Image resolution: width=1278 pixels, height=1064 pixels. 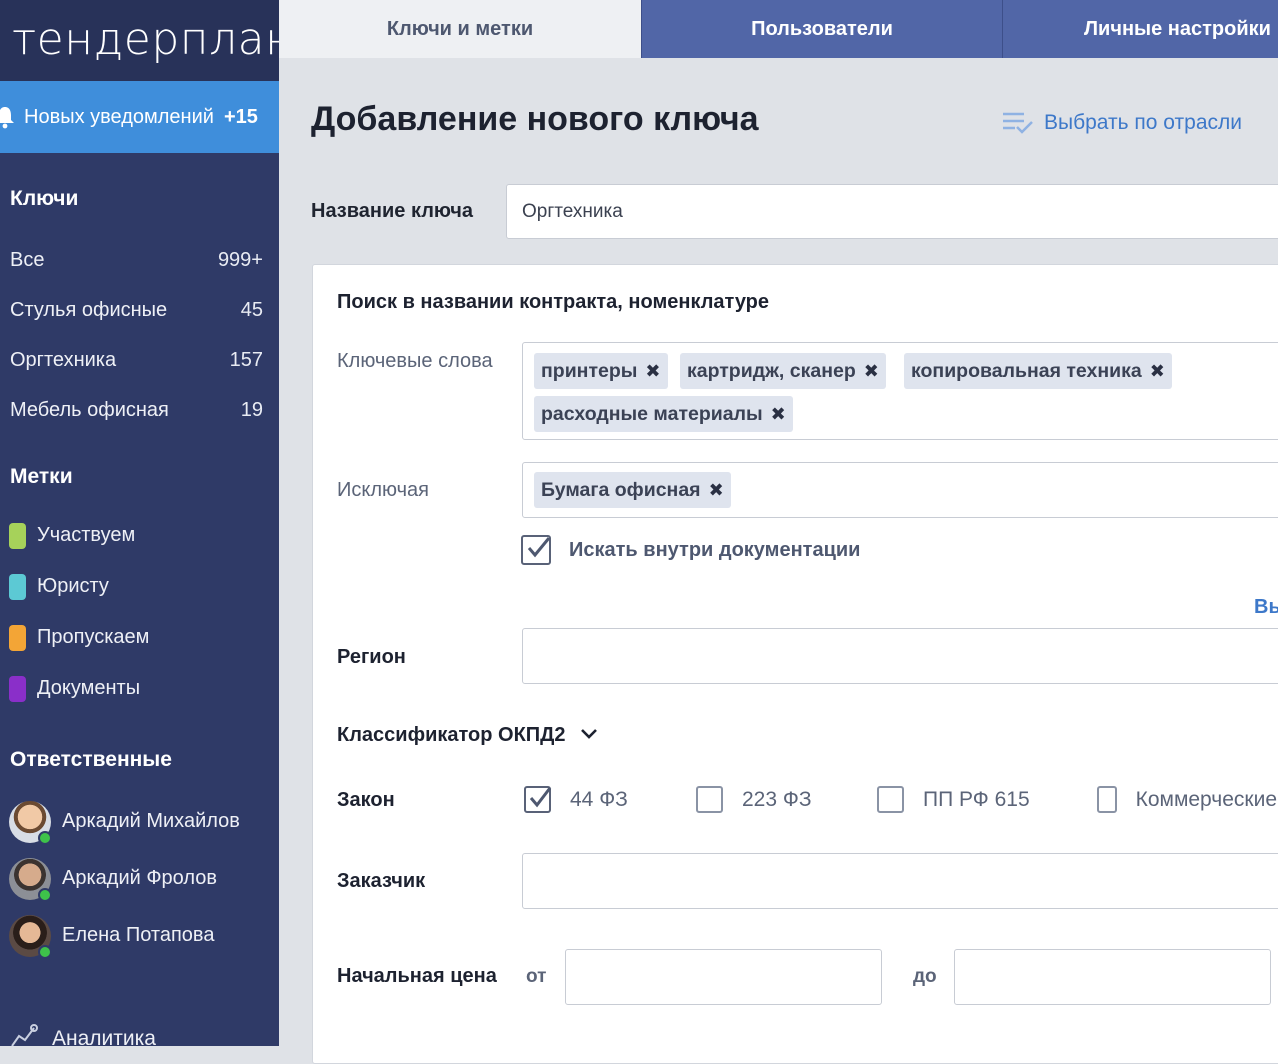 What do you see at coordinates (240, 259) in the screenshot?
I see `sidebar-key-count: 999+` at bounding box center [240, 259].